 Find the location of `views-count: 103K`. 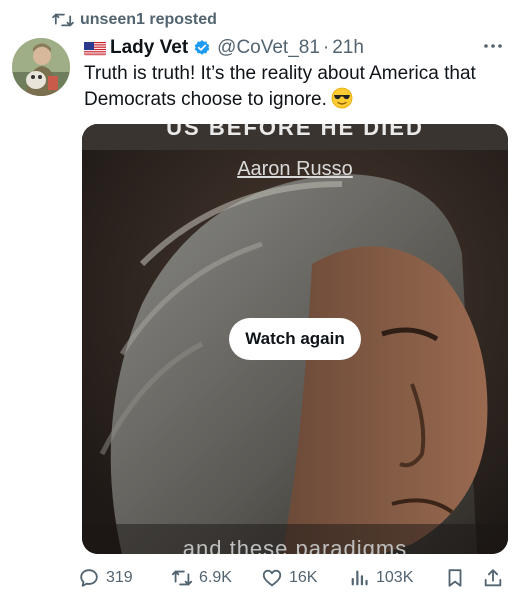

views-count: 103K is located at coordinates (395, 577).